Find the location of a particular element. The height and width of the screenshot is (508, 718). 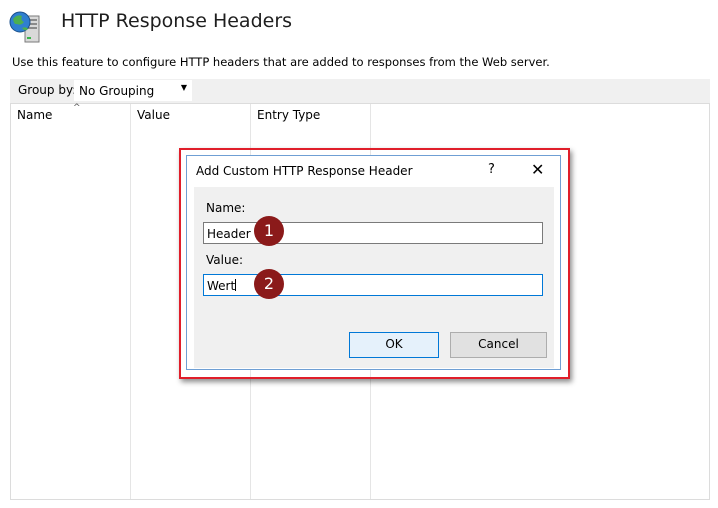

server-globe-icon is located at coordinates (27, 27).